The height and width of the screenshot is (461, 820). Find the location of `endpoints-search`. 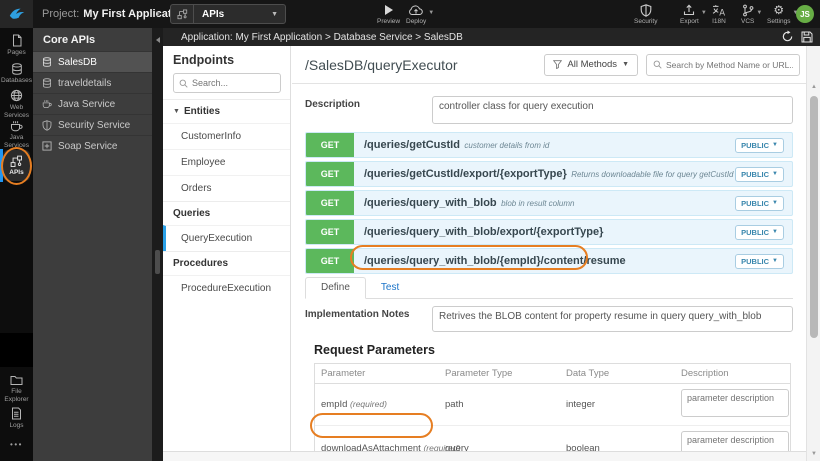

endpoints-search is located at coordinates (227, 83).